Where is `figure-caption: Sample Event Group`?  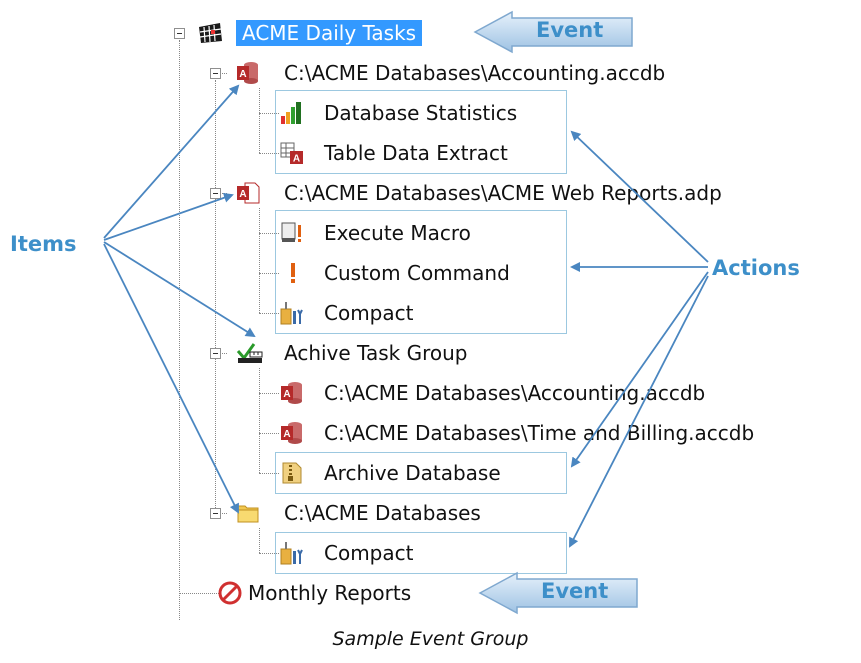
figure-caption: Sample Event Group is located at coordinates (430, 639).